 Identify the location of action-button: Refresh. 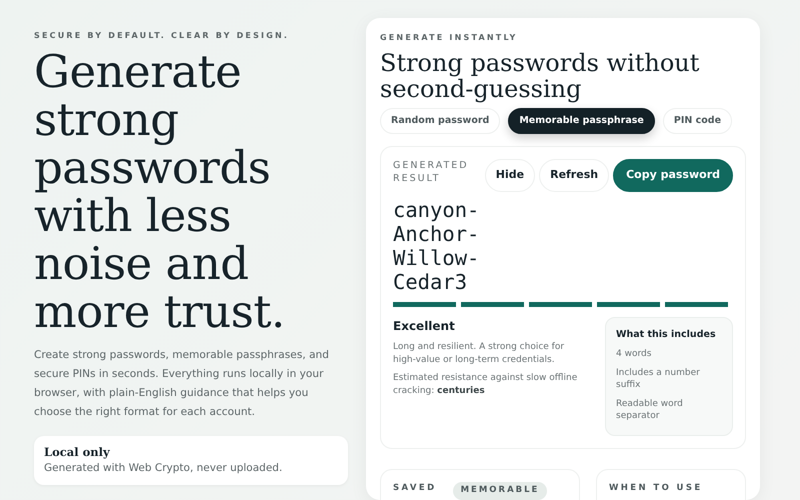
(574, 175).